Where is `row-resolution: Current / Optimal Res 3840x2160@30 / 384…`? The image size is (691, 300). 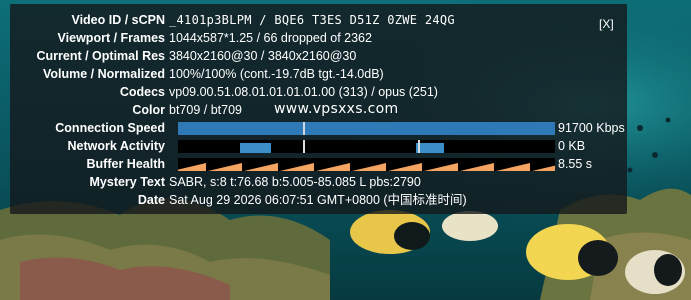 row-resolution: Current / Optimal Res 3840x2160@30 / 384… is located at coordinates (318, 56).